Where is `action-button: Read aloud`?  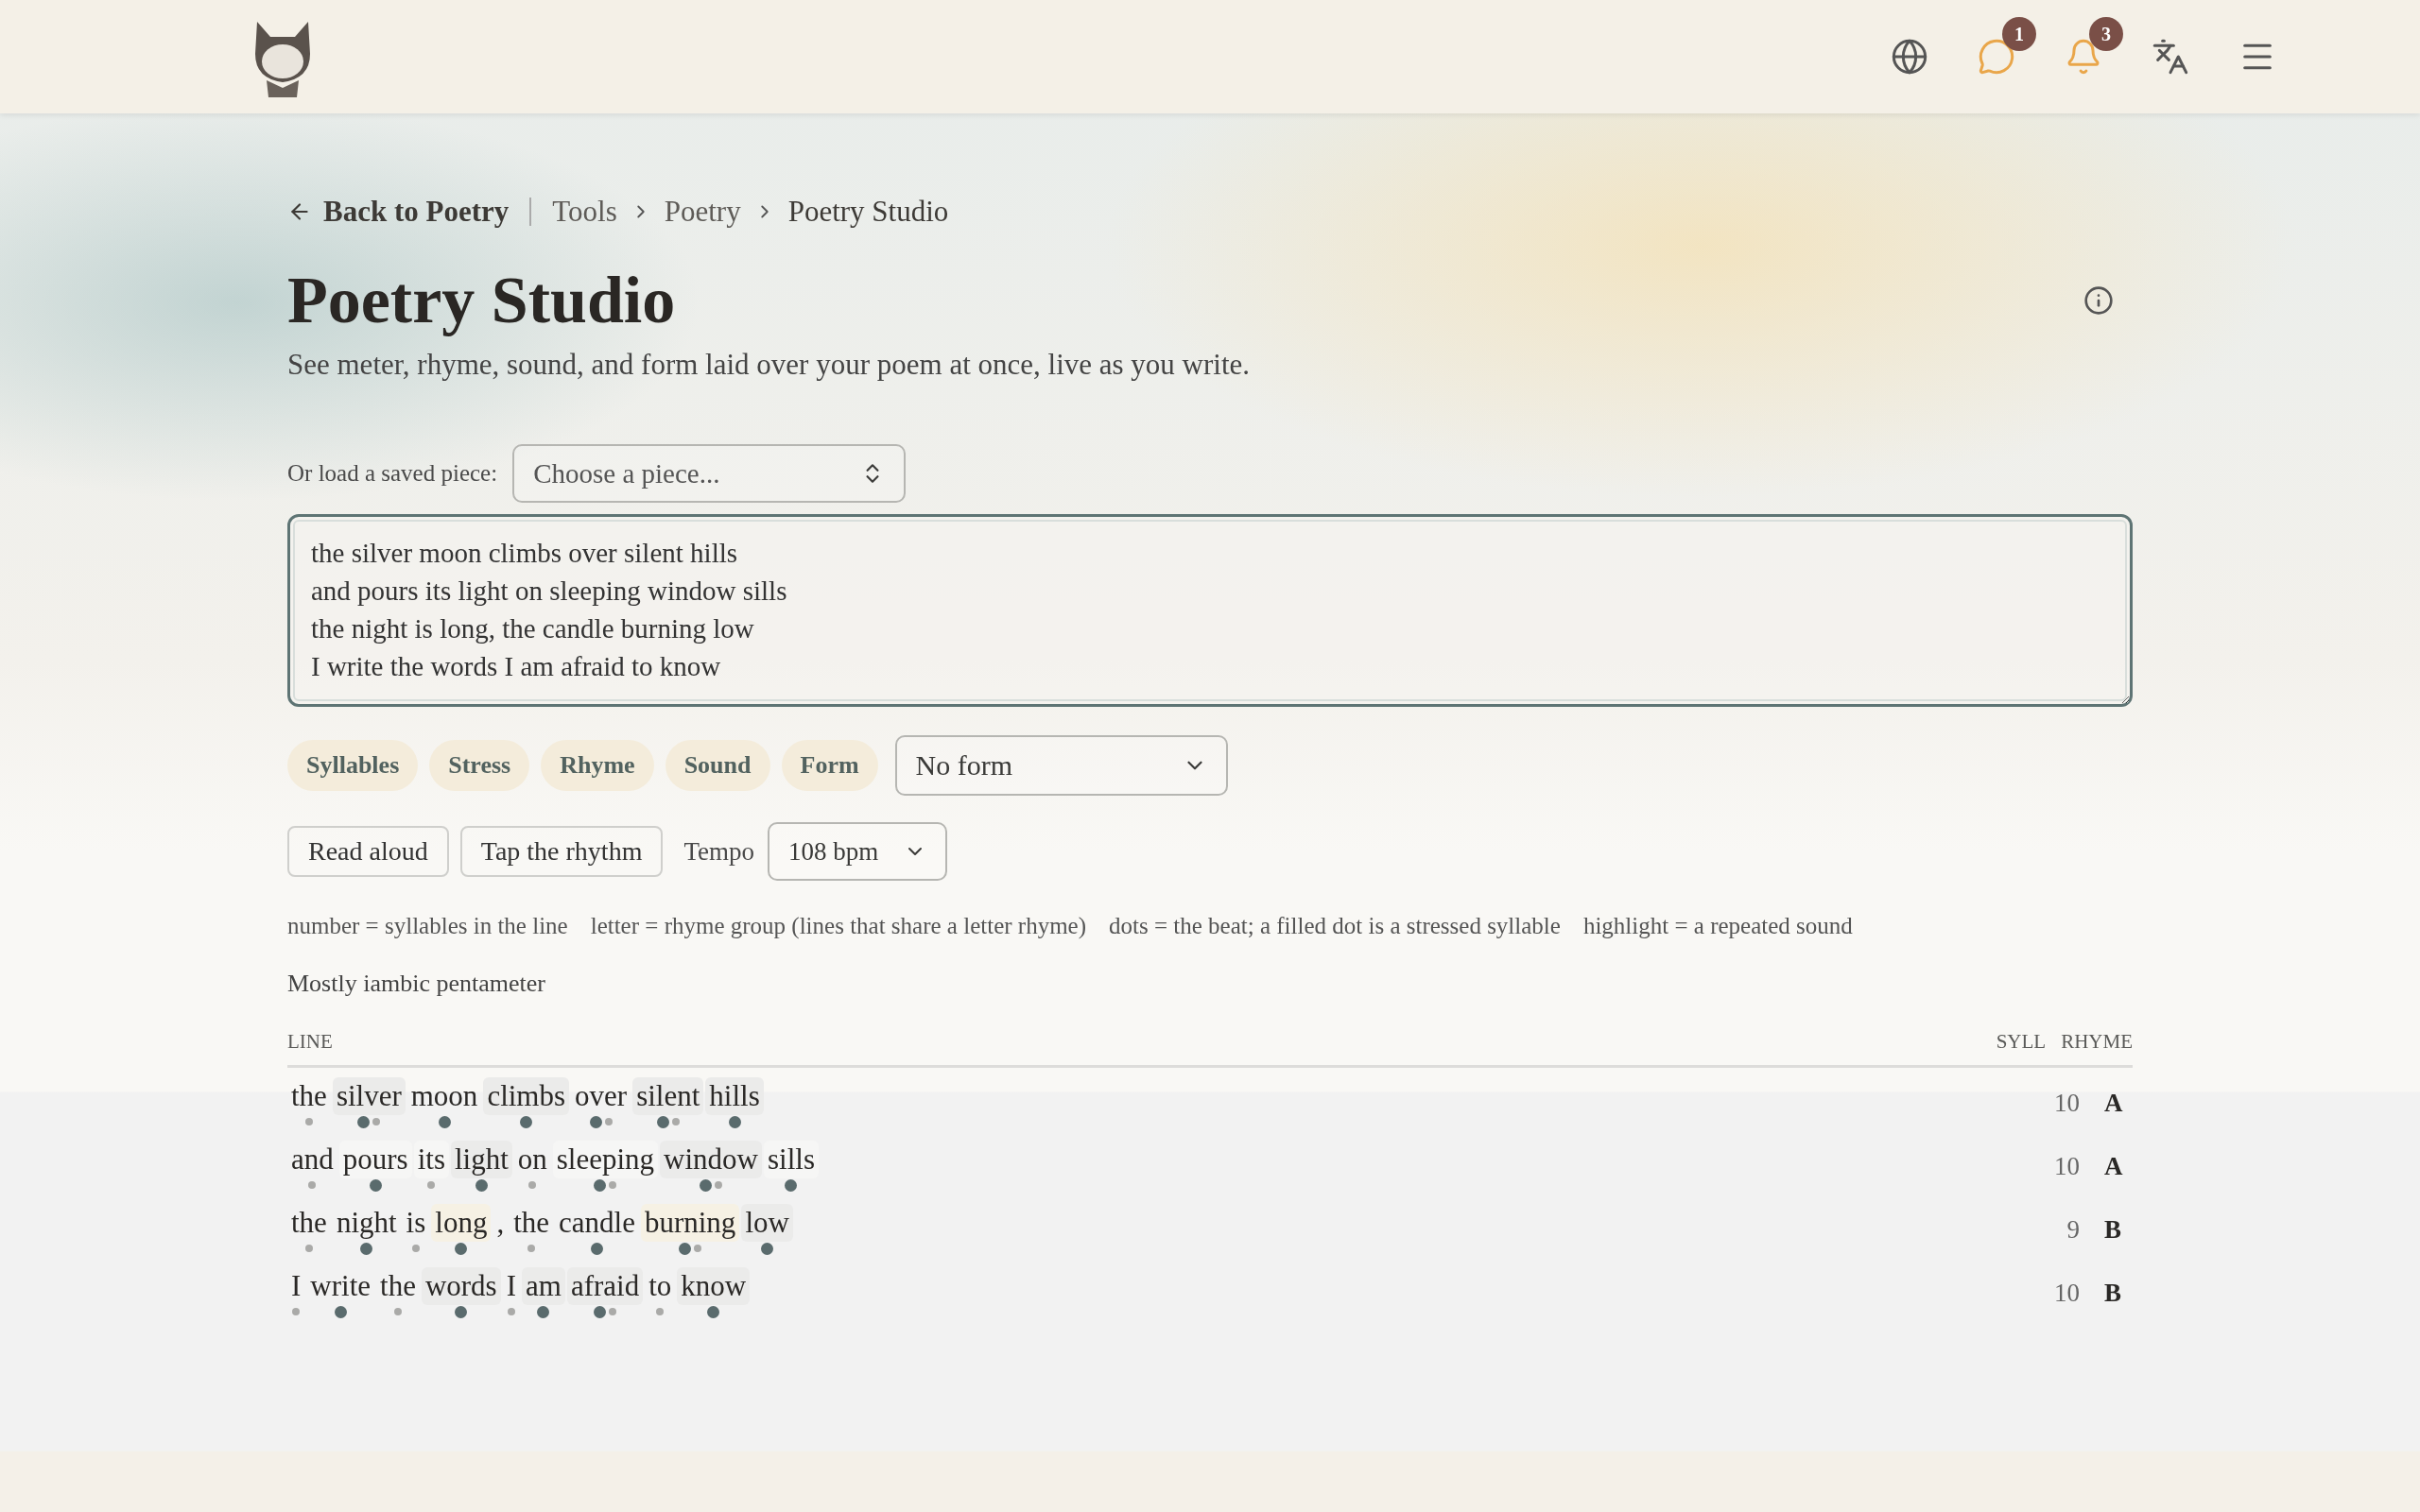
action-button: Read aloud is located at coordinates (368, 851).